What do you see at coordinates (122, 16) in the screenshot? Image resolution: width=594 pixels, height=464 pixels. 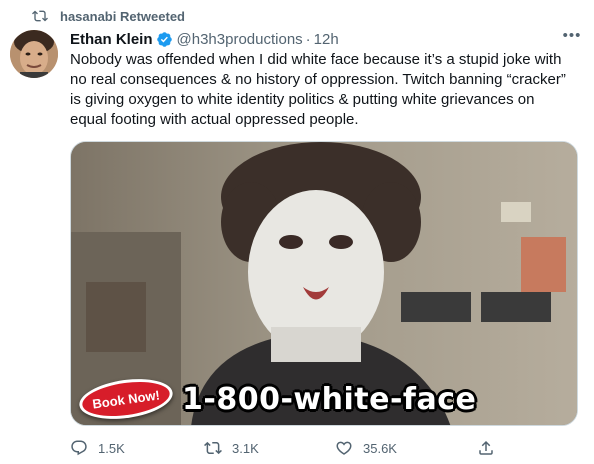 I see `retweeted-by-label: hasanabi Retweeted` at bounding box center [122, 16].